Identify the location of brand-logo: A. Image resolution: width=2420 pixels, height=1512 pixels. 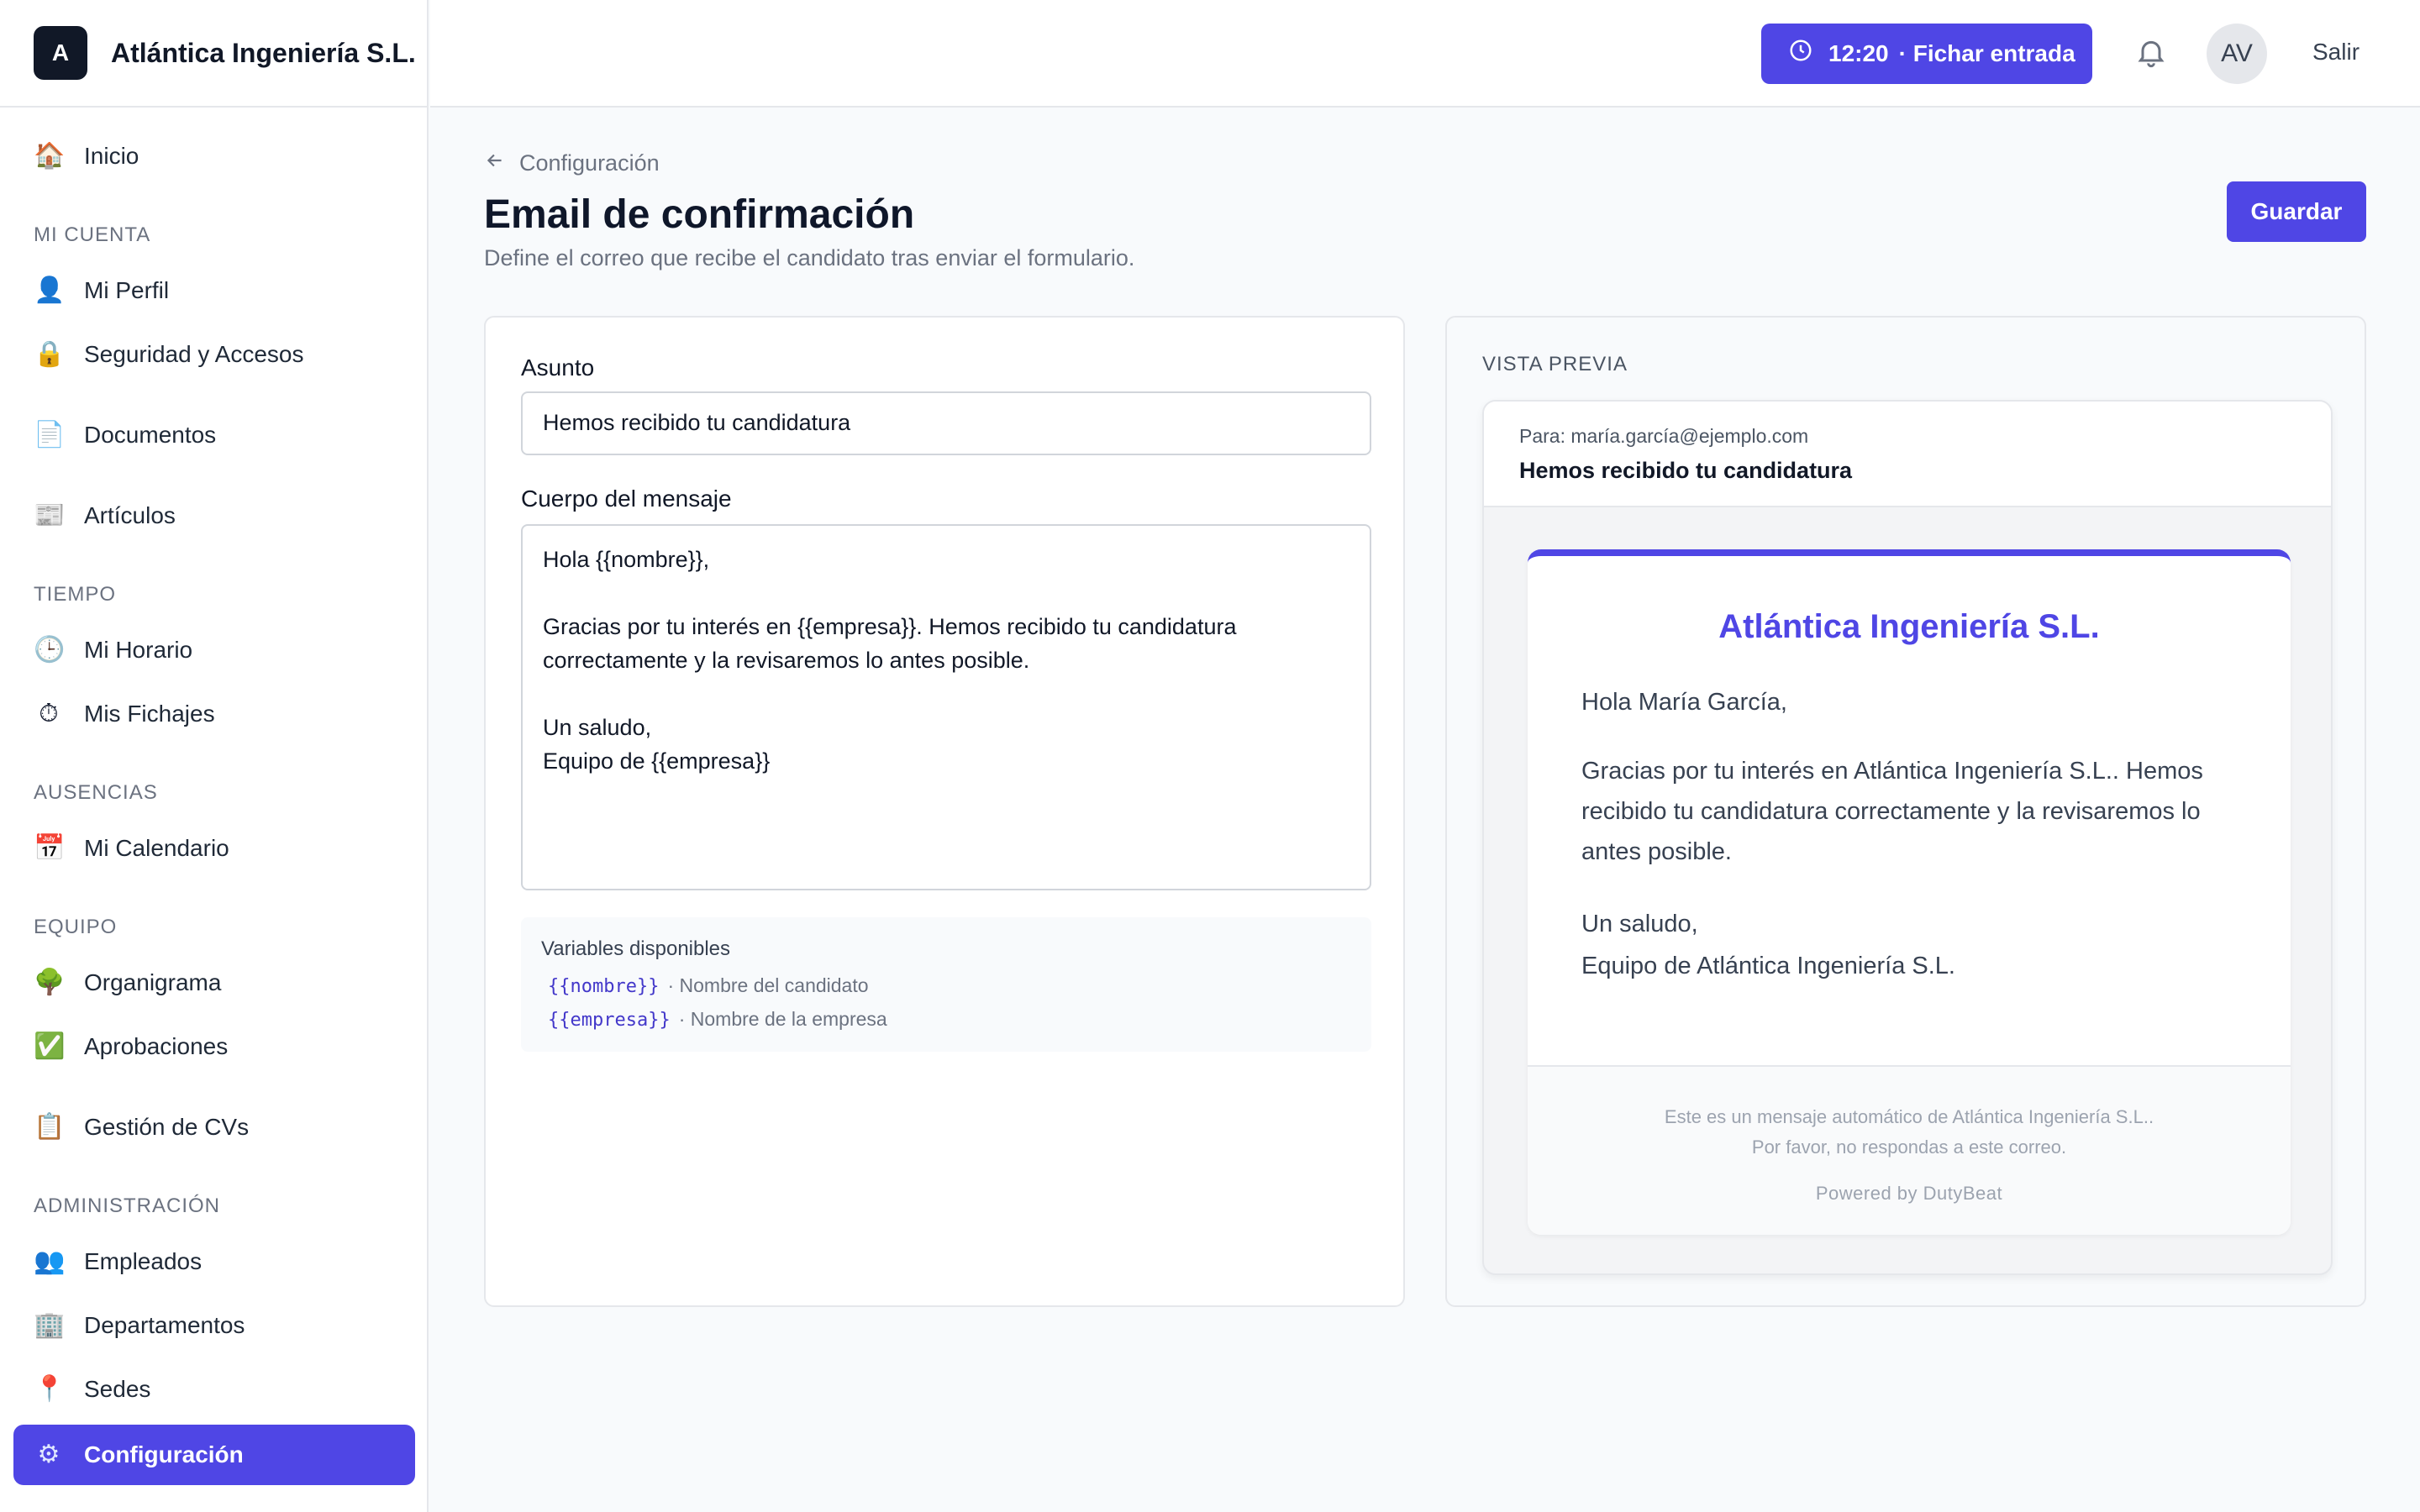
(60, 53).